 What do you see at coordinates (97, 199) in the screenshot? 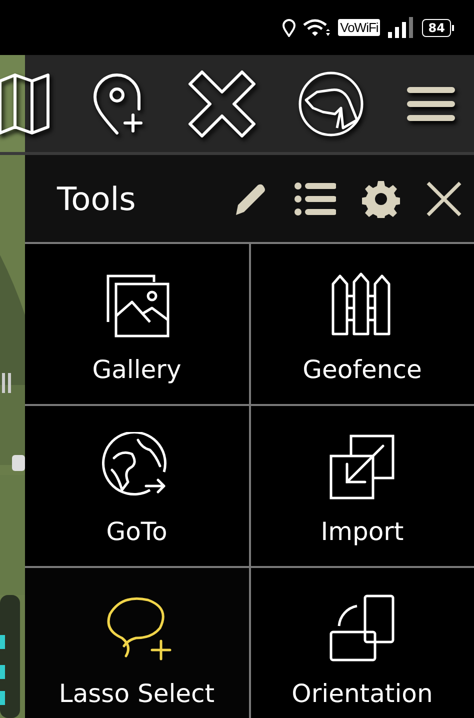
I see `panel-title: Tools` at bounding box center [97, 199].